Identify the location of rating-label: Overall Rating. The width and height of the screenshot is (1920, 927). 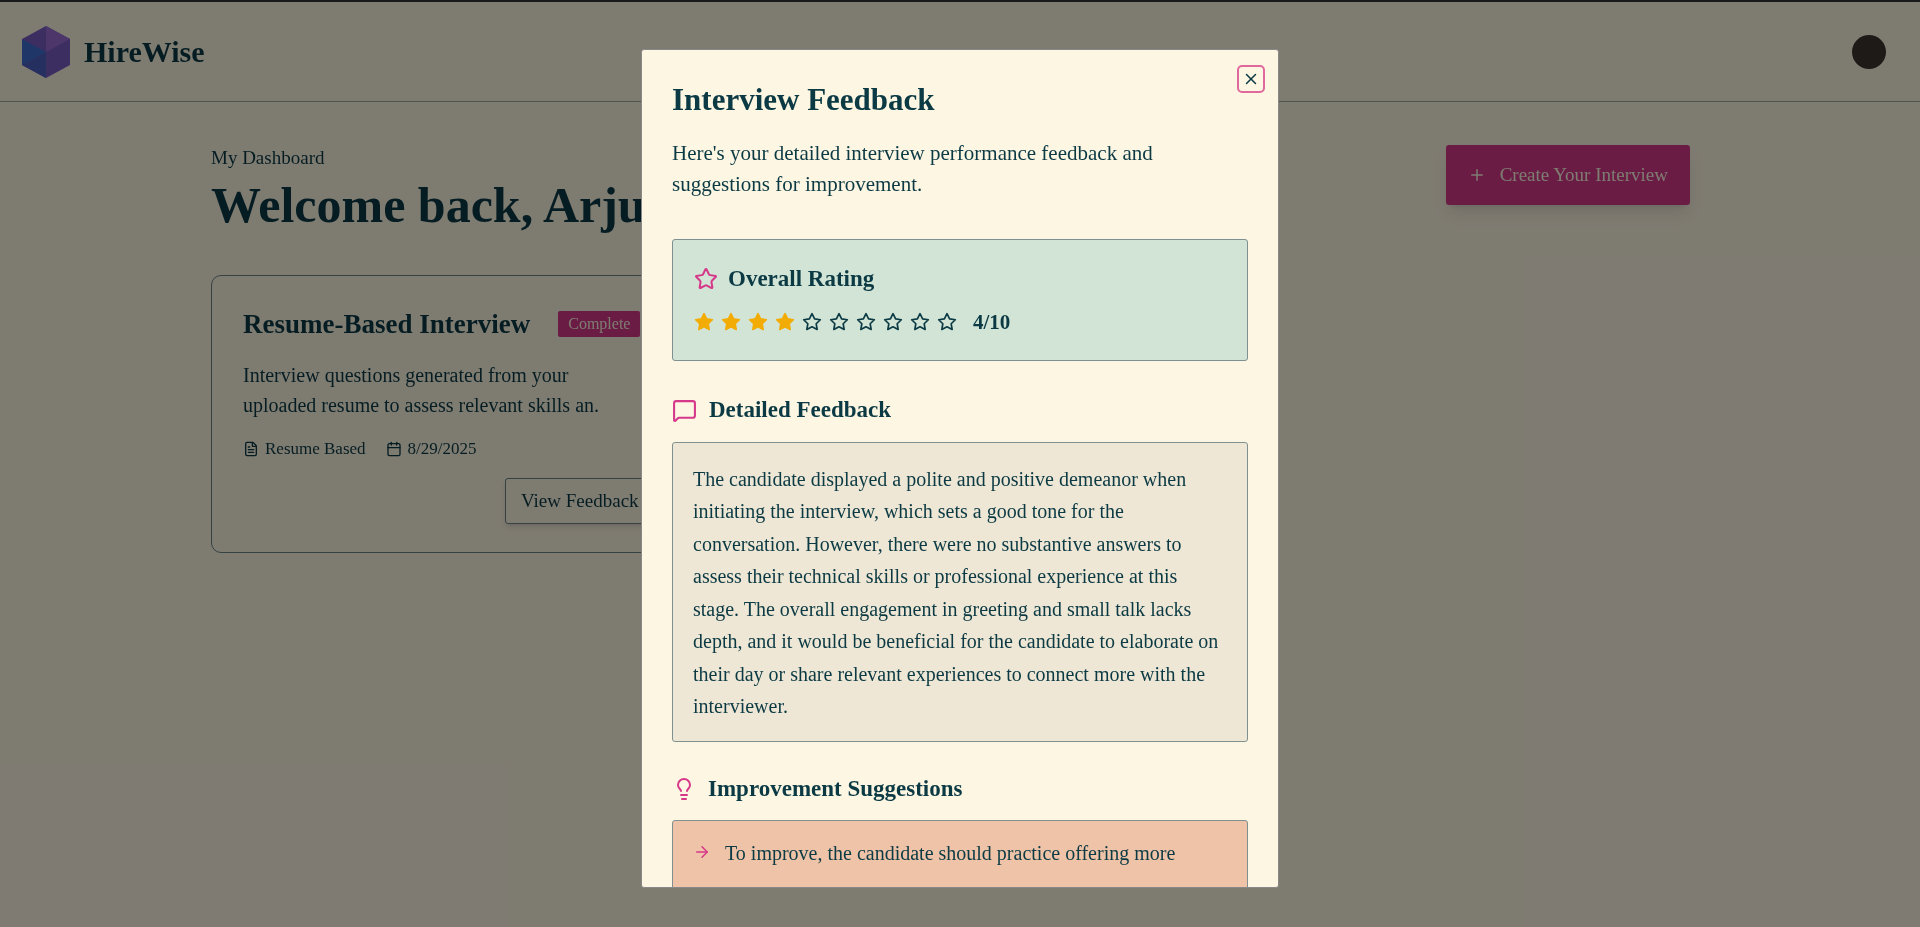
(801, 279).